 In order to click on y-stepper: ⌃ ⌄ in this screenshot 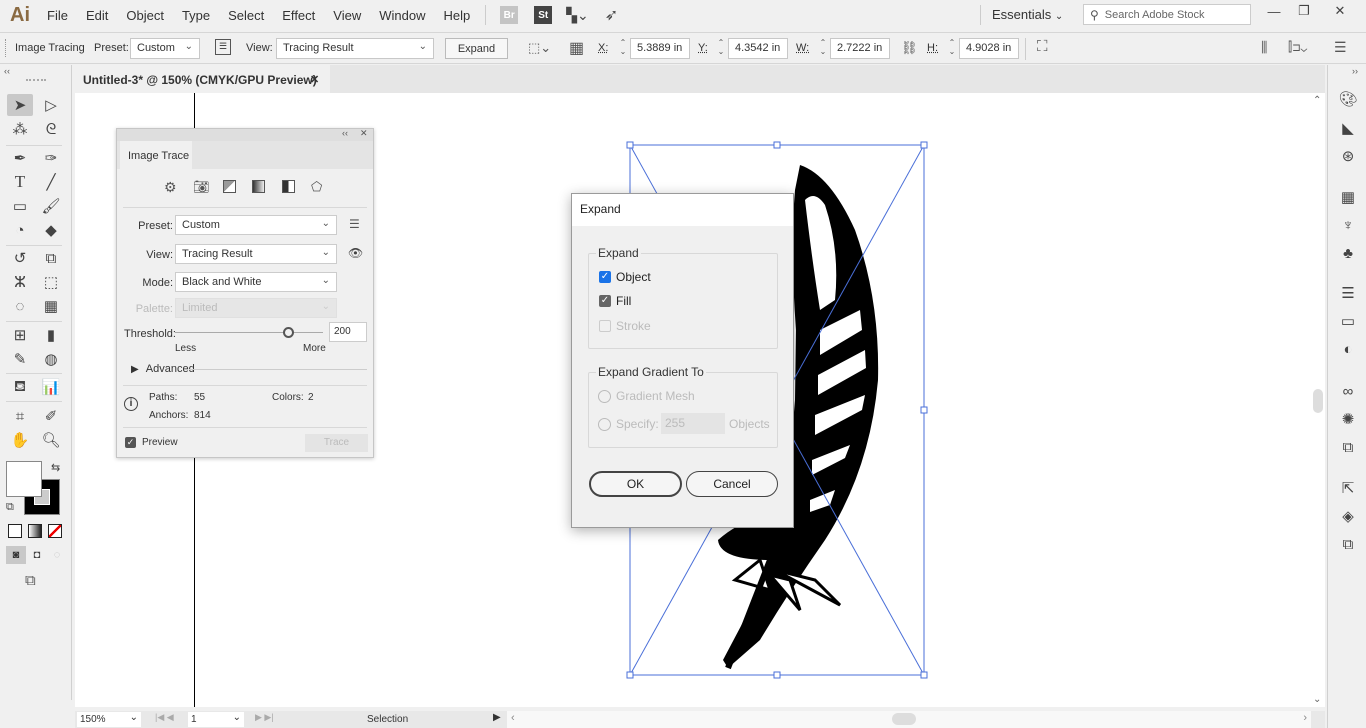, I will do `click(721, 48)`.